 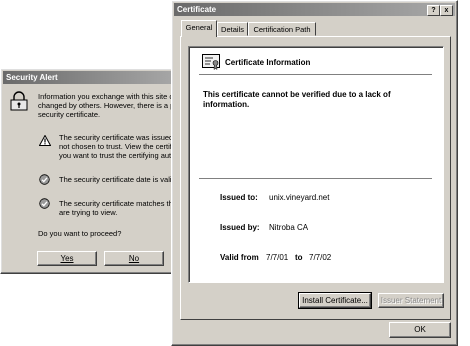 What do you see at coordinates (299, 197) in the screenshot?
I see `issued-to-value: unix.vineyard.net` at bounding box center [299, 197].